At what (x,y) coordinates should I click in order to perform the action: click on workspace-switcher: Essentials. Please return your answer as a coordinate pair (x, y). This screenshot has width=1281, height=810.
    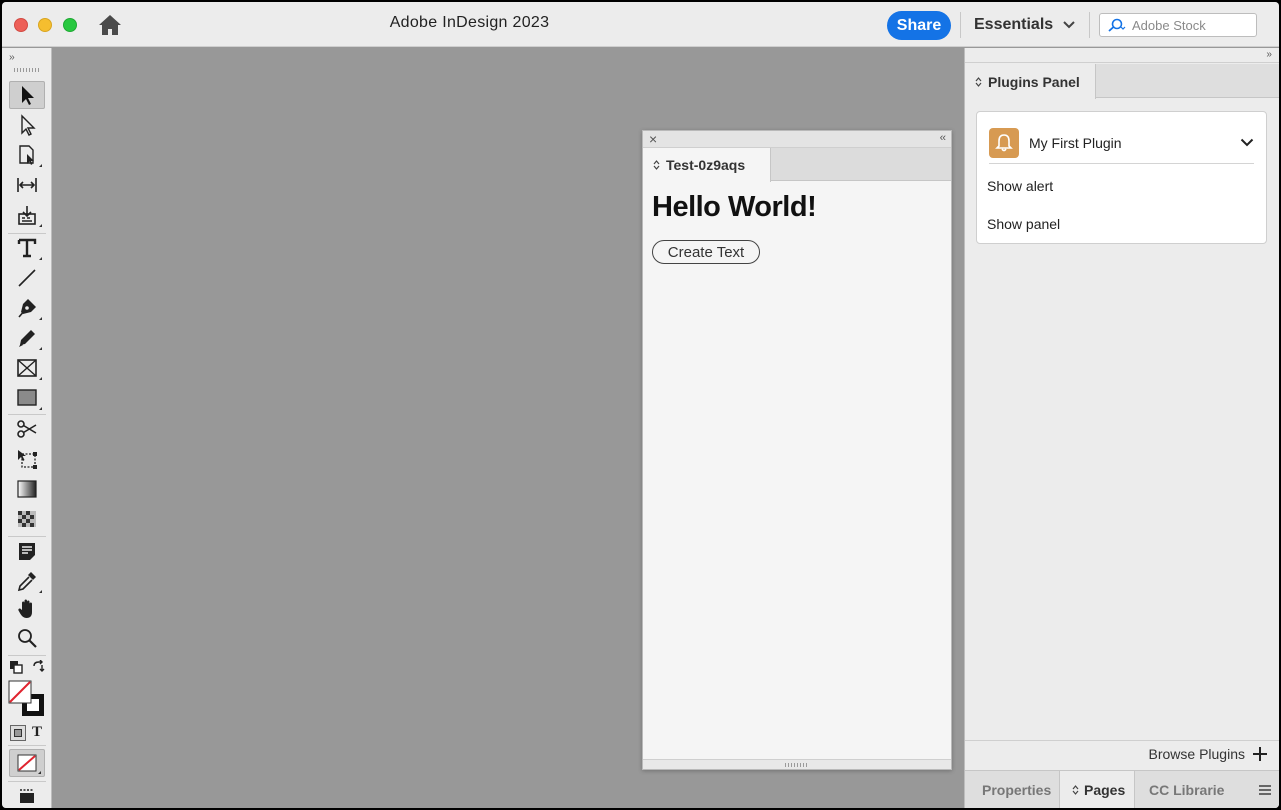
    Looking at the image, I should click on (1024, 25).